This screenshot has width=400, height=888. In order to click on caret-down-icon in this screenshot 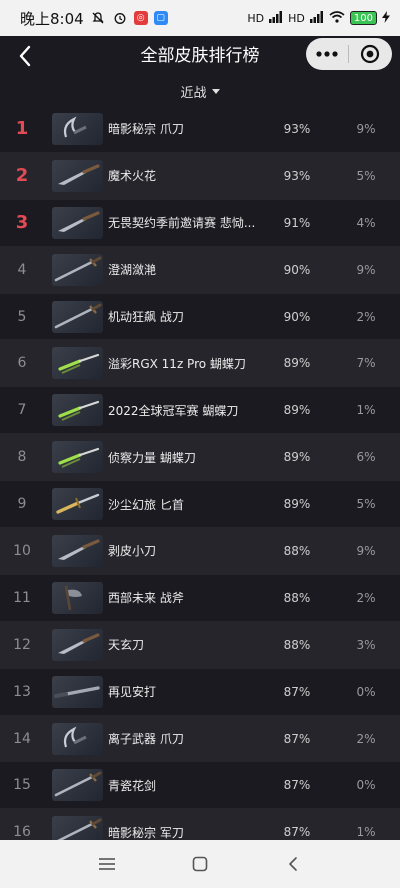, I will do `click(215, 91)`.